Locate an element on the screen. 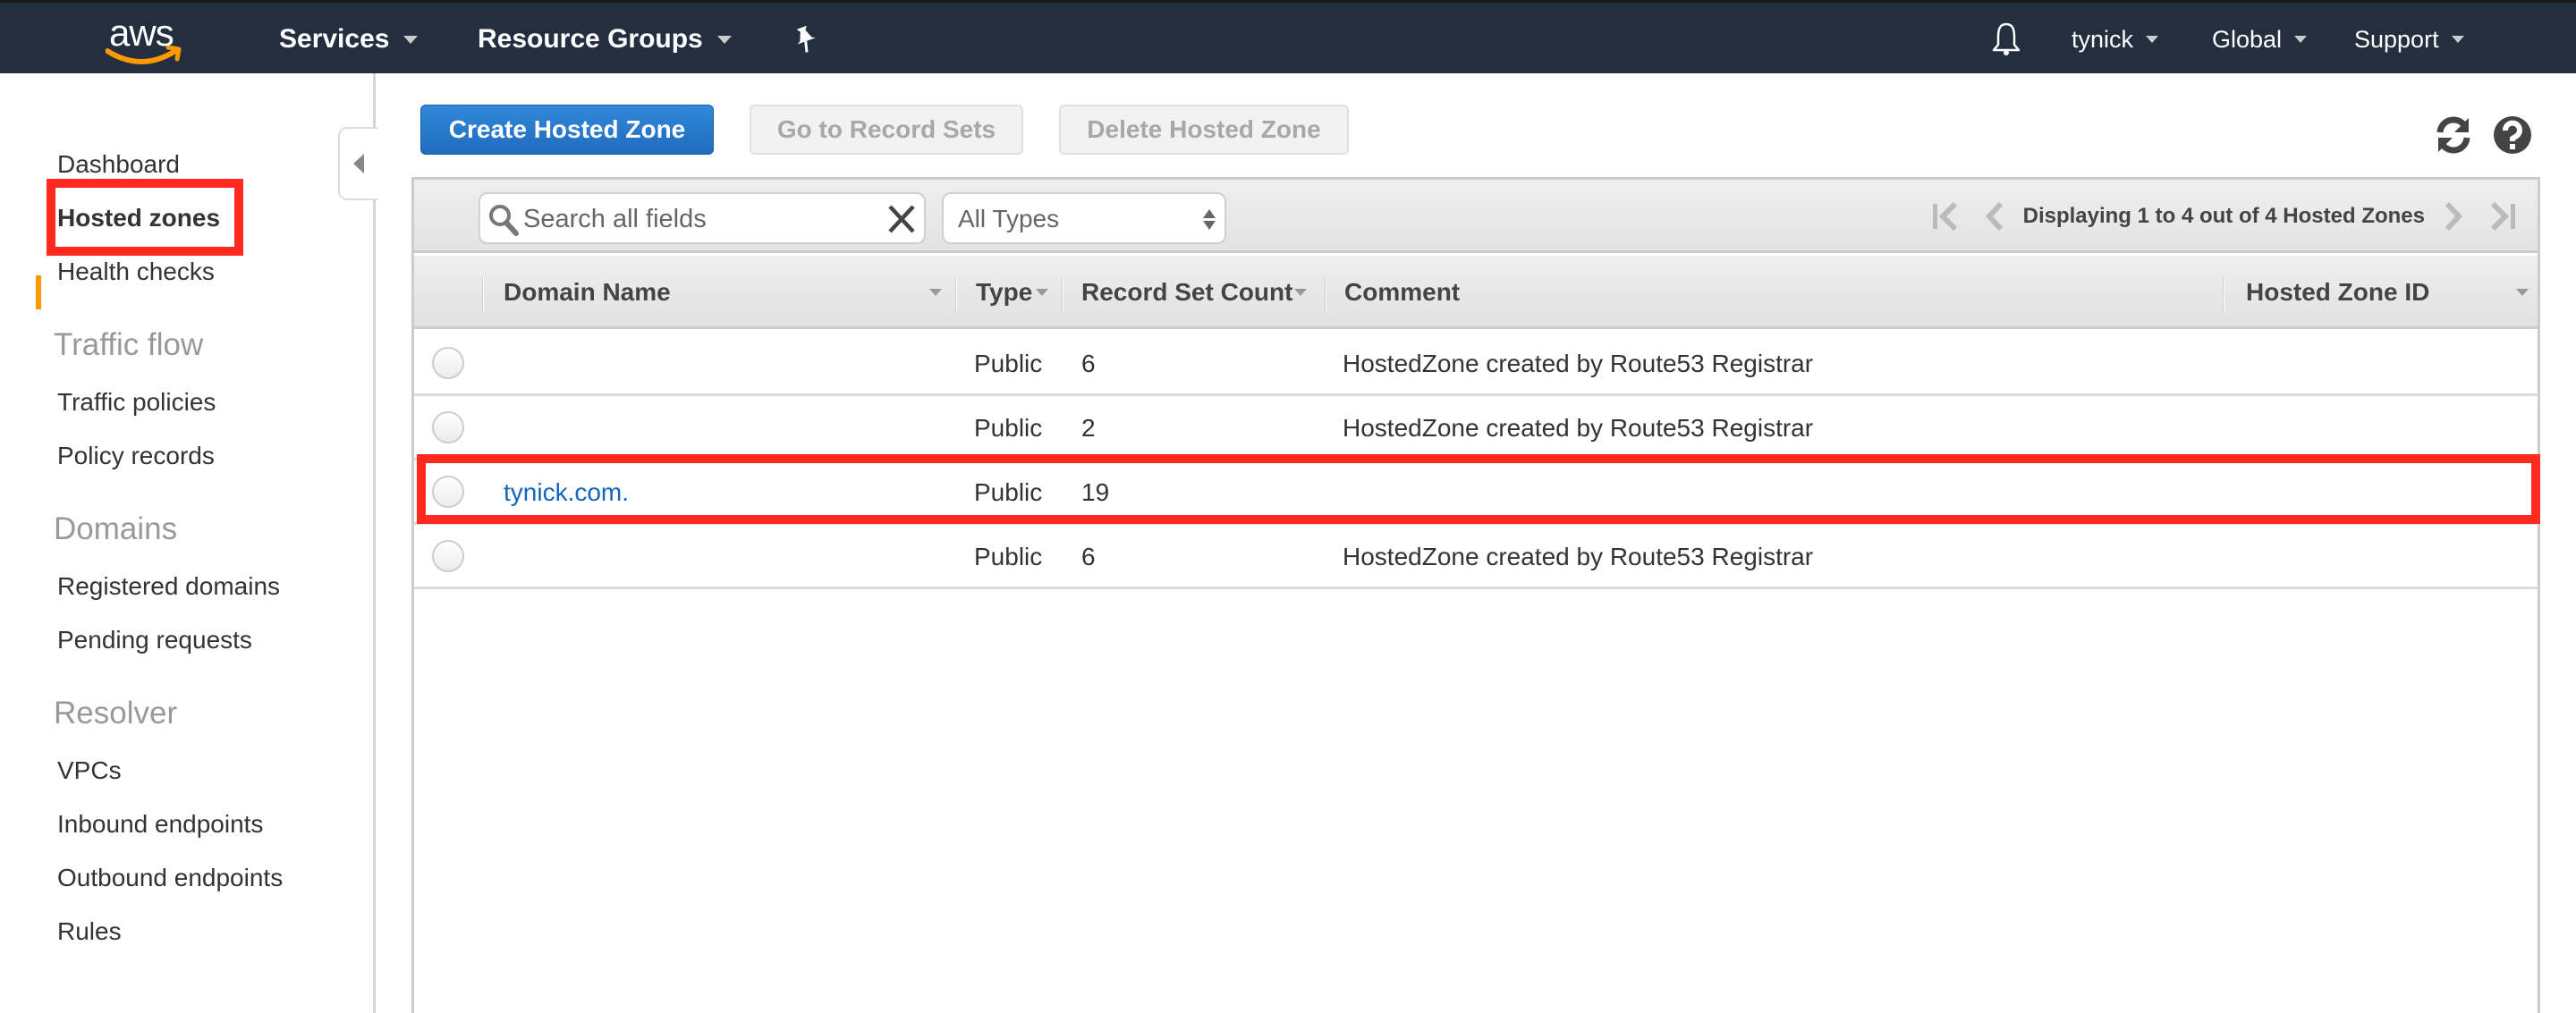 The height and width of the screenshot is (1013, 2576). support-menu: Support is located at coordinates (2409, 39).